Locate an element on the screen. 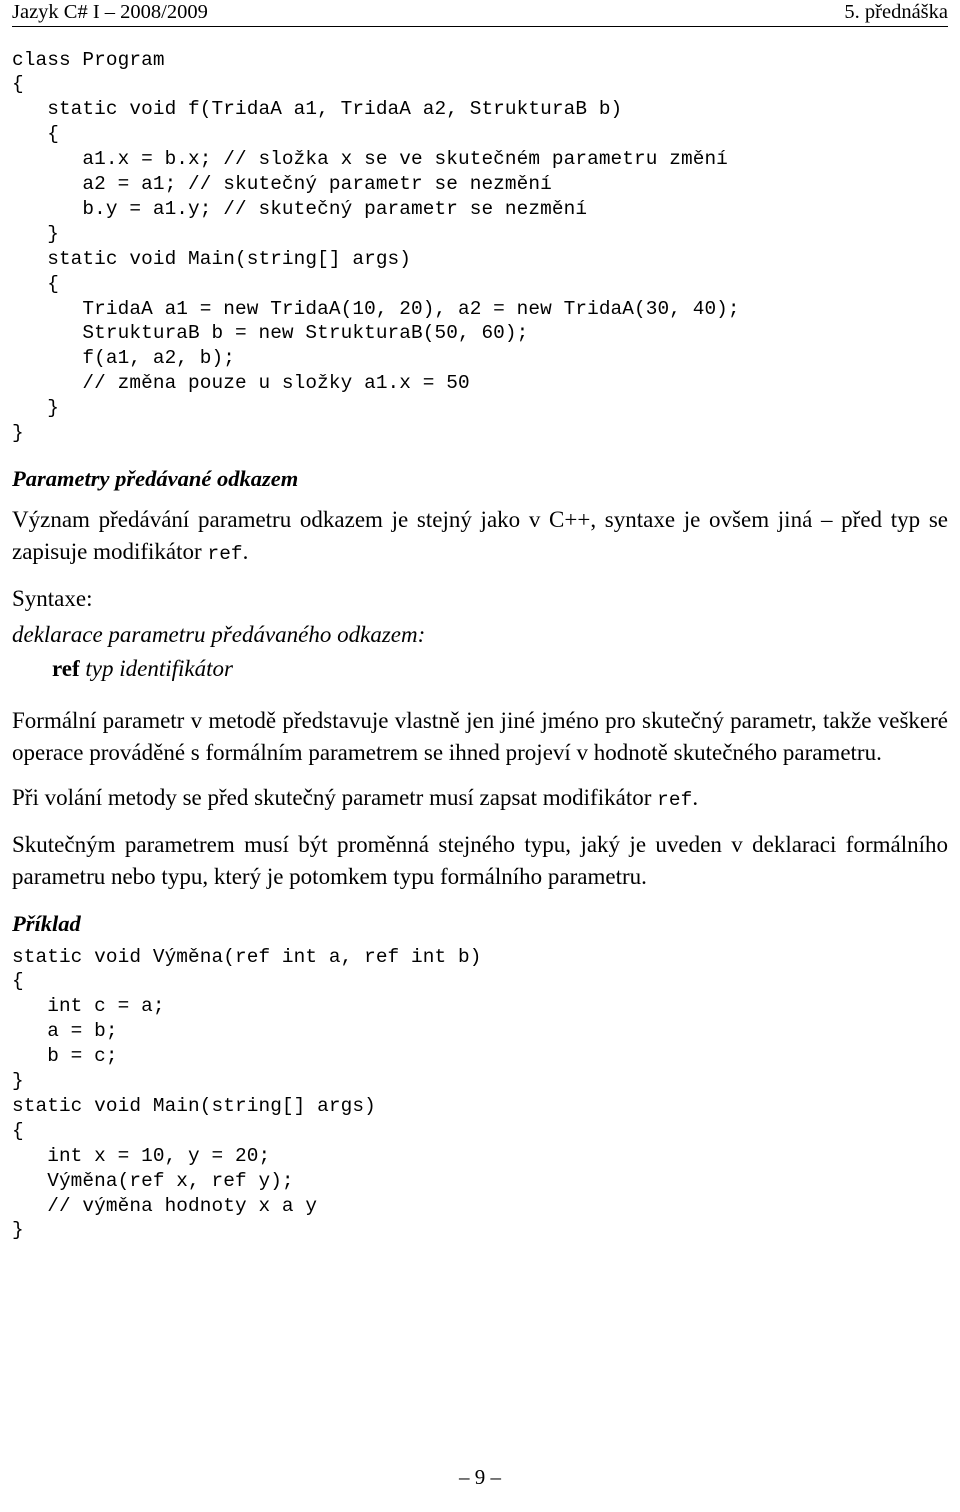 This screenshot has height=1512, width=960. page-number: – 9 – is located at coordinates (480, 1477).